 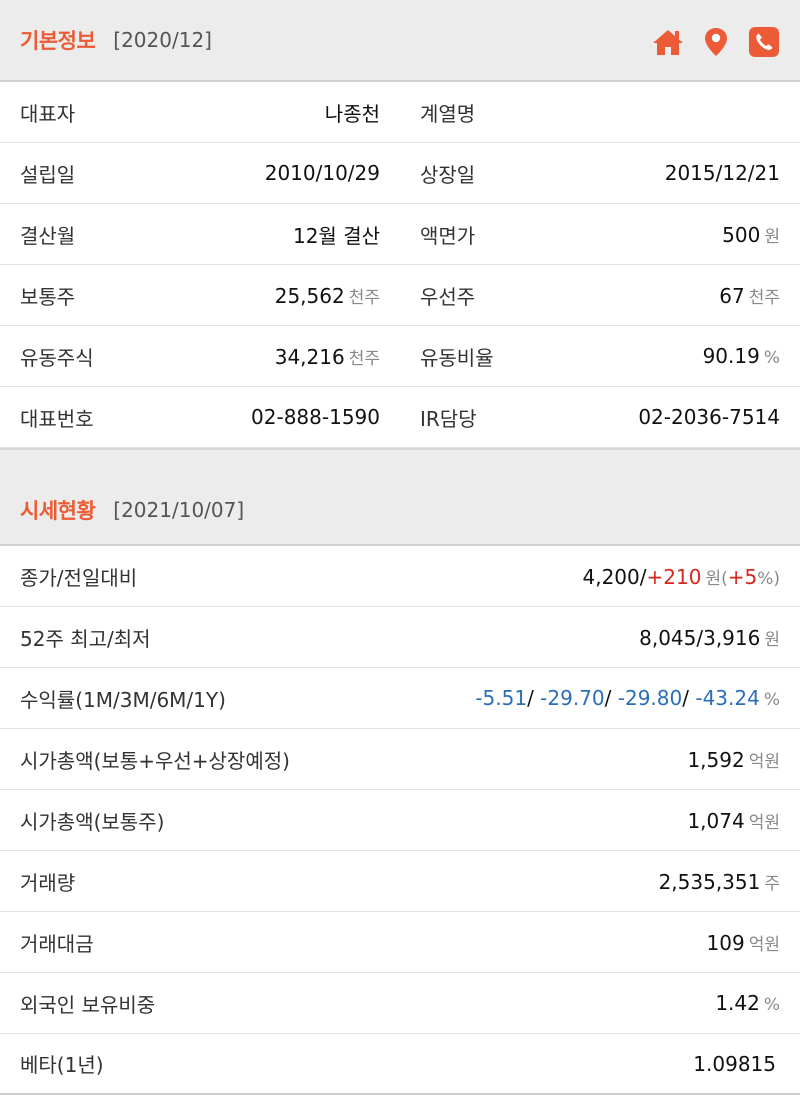 I want to click on beta-row: 베타(1년) 1.09815, so click(x=400, y=1064).